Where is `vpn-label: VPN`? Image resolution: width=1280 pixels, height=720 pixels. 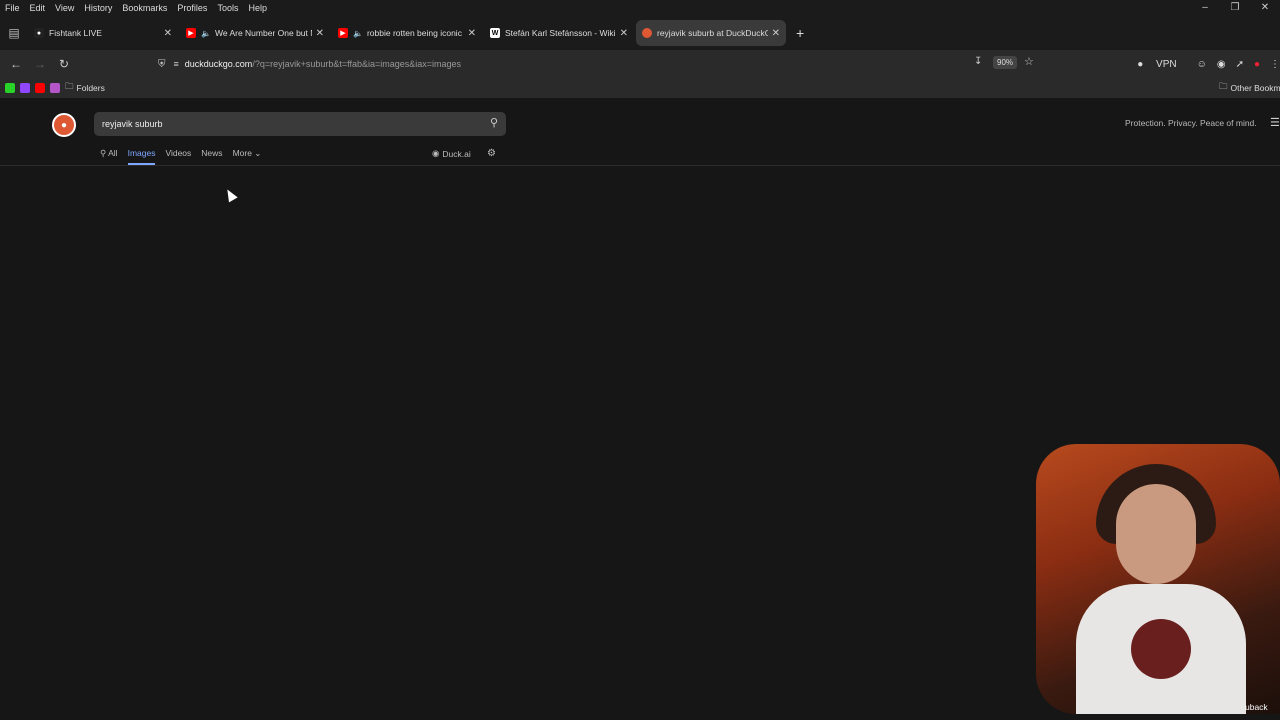
vpn-label: VPN is located at coordinates (1166, 64).